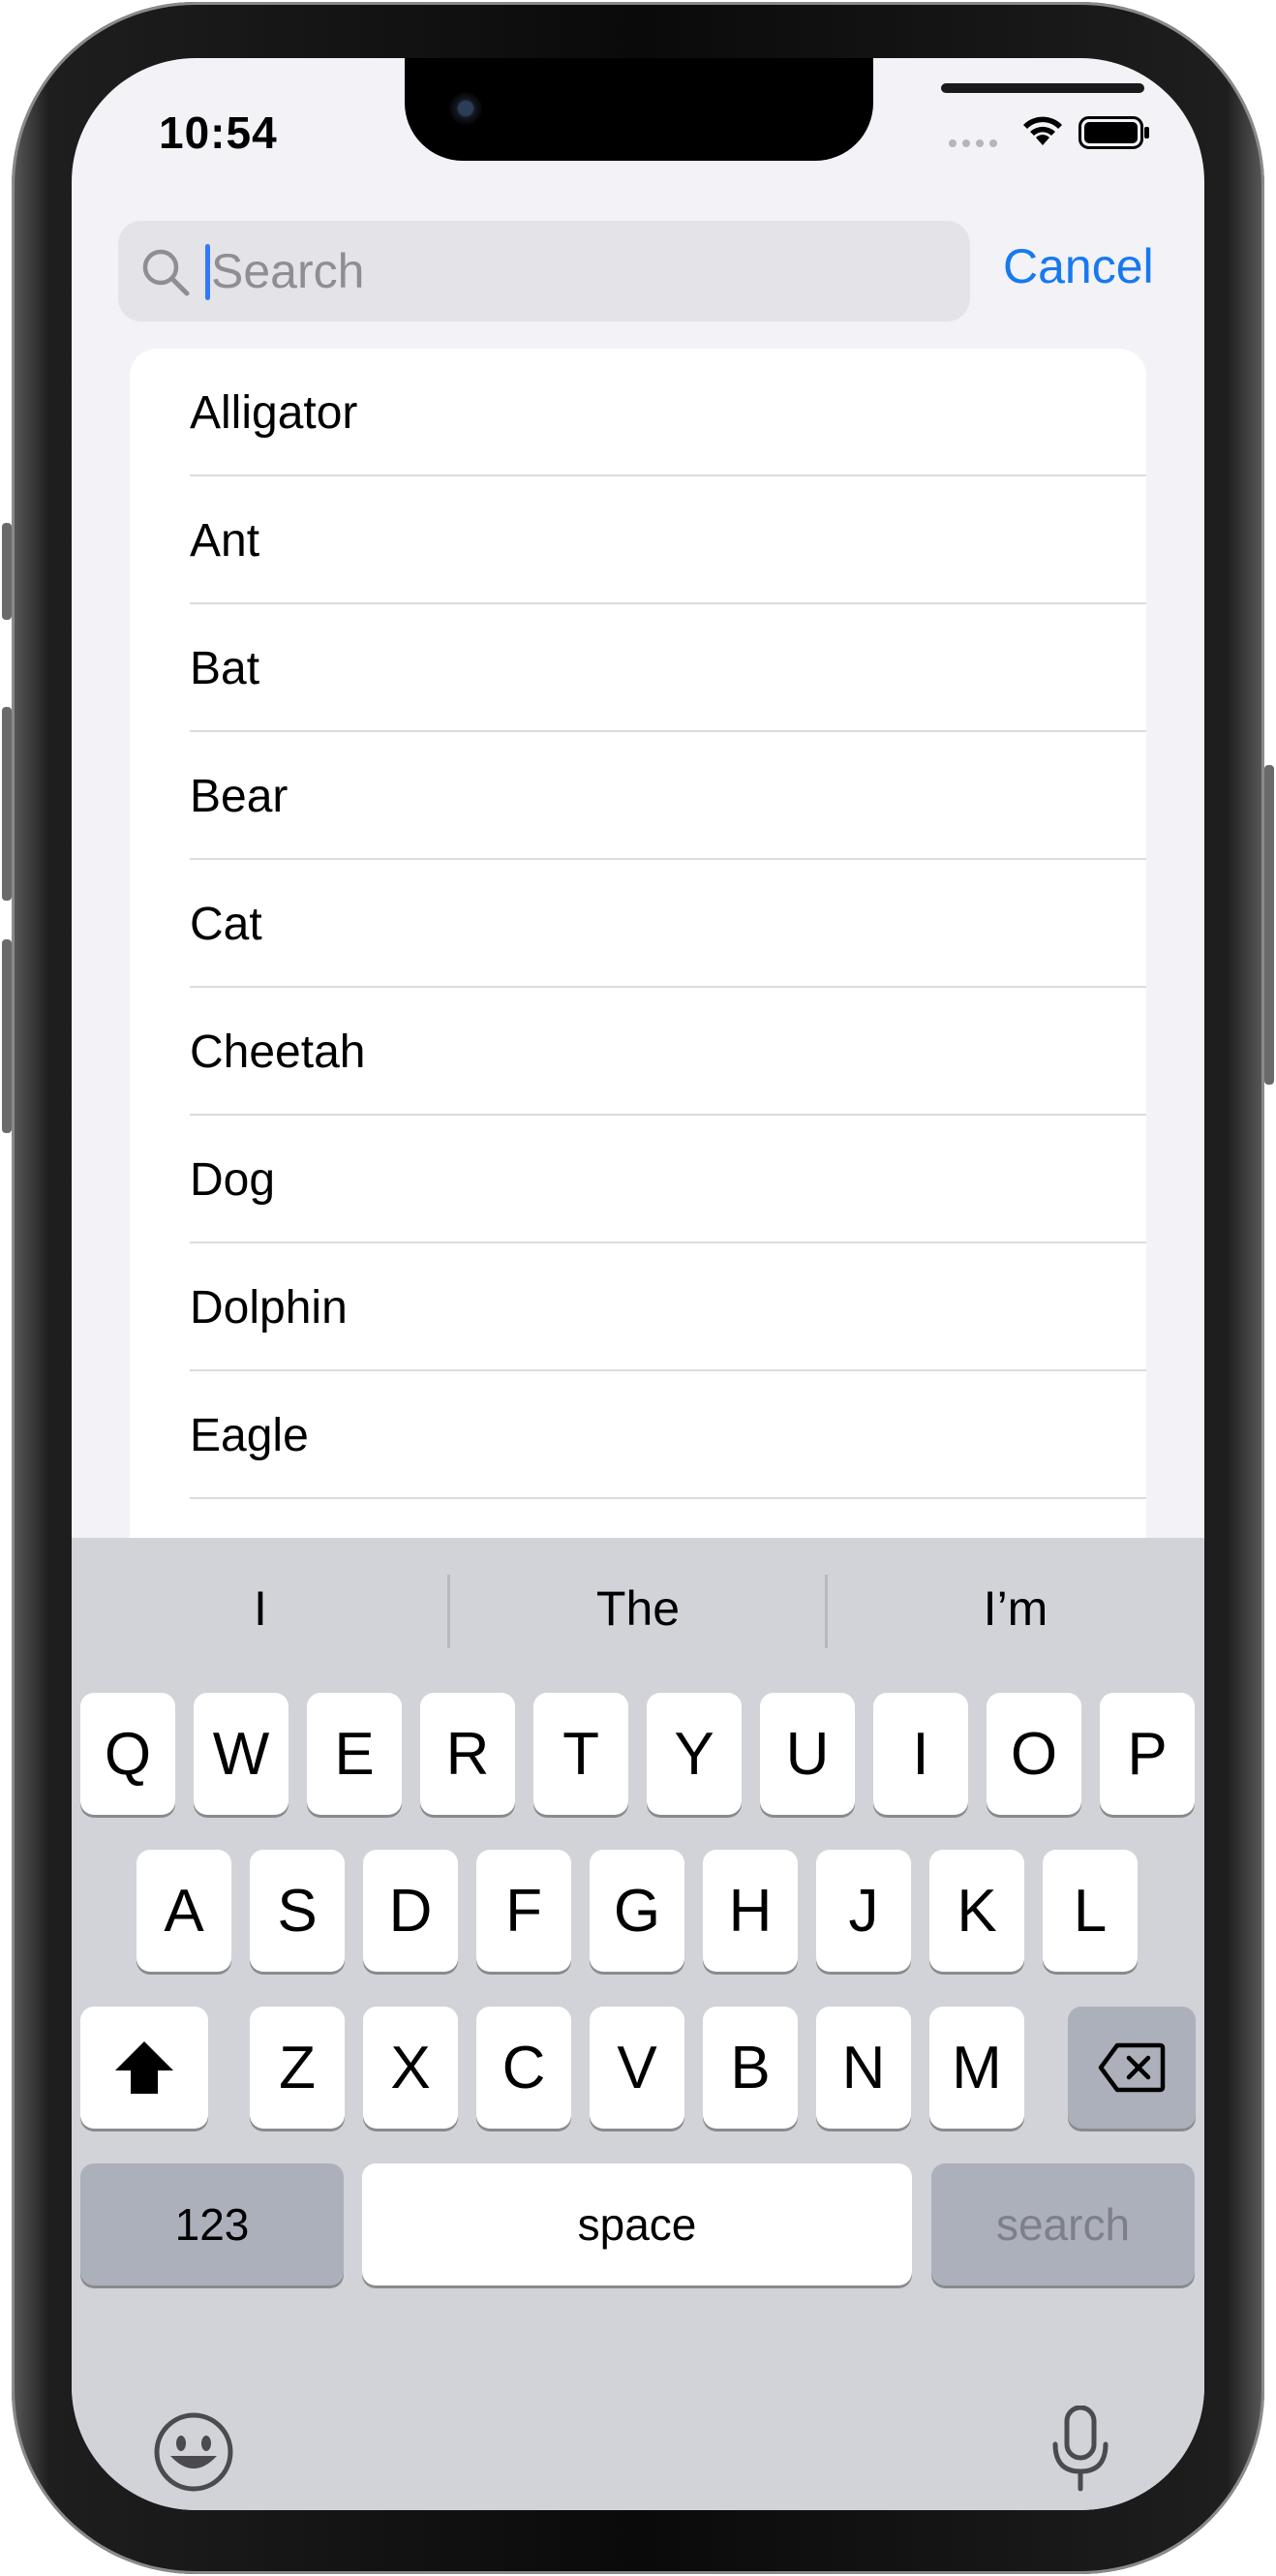 The height and width of the screenshot is (2576, 1276). I want to click on key-w: W, so click(241, 1754).